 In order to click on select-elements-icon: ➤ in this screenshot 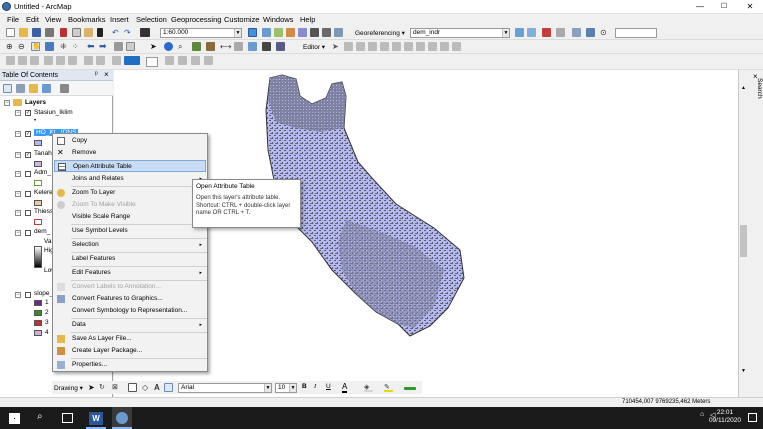, I will do `click(92, 387)`.